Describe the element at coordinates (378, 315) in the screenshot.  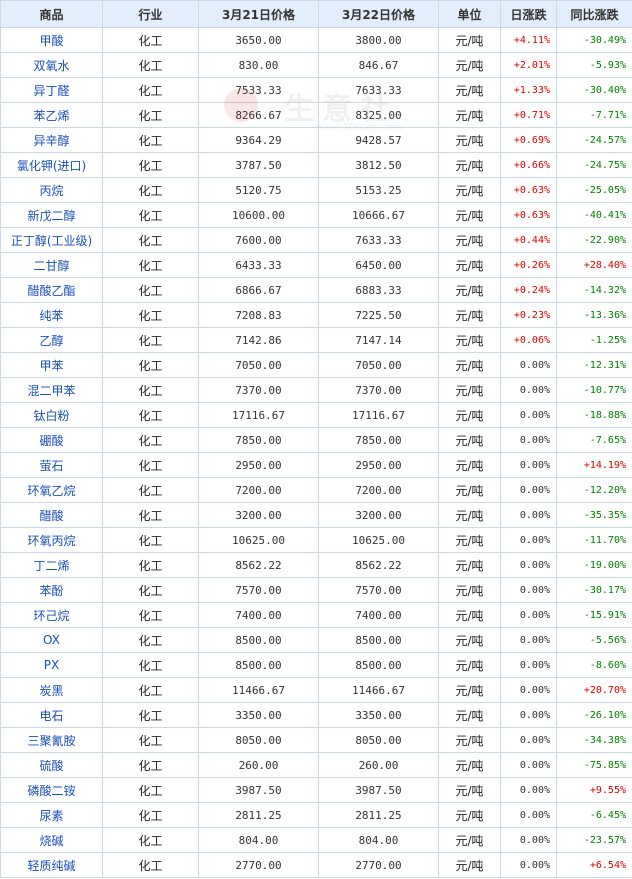
I see `price-mar22-cell: 7225.50` at that location.